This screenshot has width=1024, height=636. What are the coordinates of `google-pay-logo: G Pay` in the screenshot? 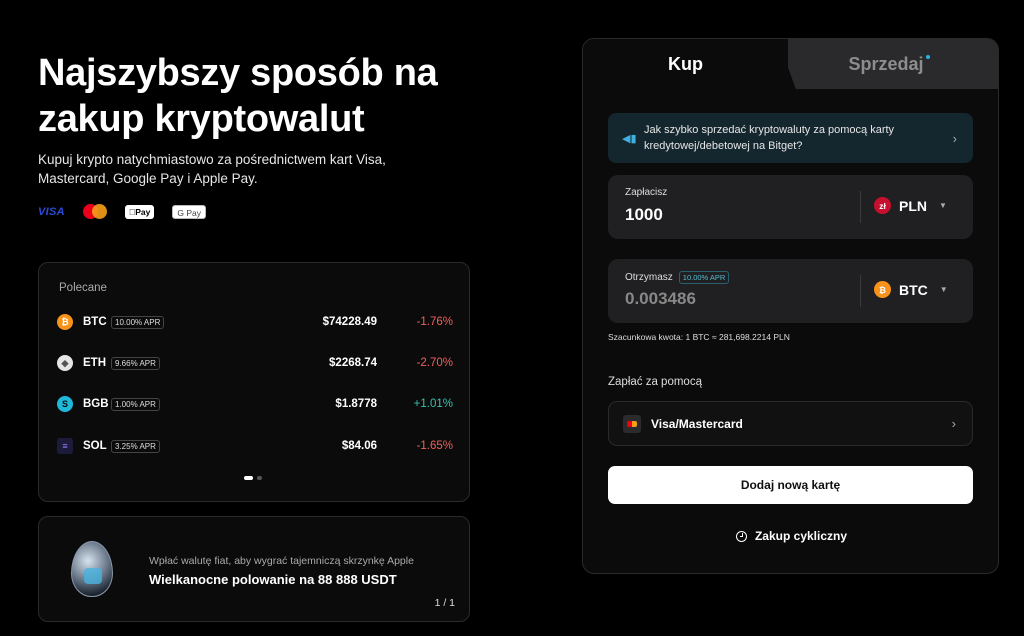 It's located at (189, 211).